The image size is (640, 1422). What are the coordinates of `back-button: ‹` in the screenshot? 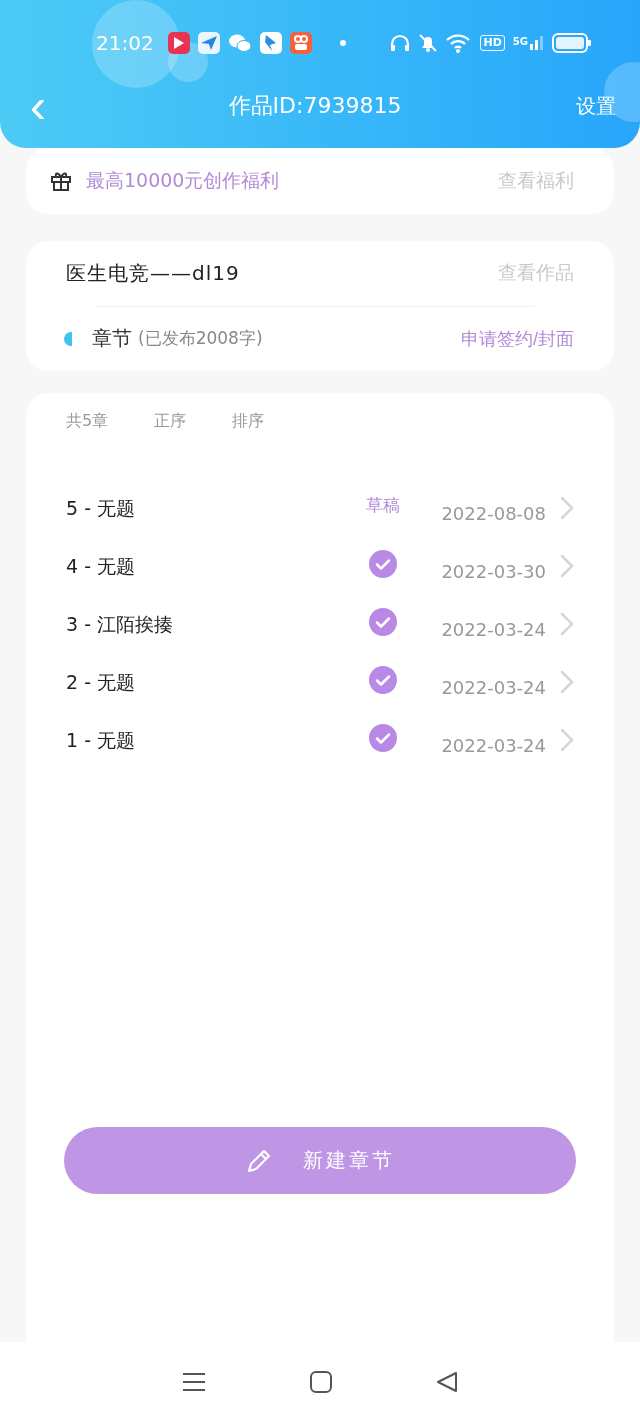 It's located at (38, 106).